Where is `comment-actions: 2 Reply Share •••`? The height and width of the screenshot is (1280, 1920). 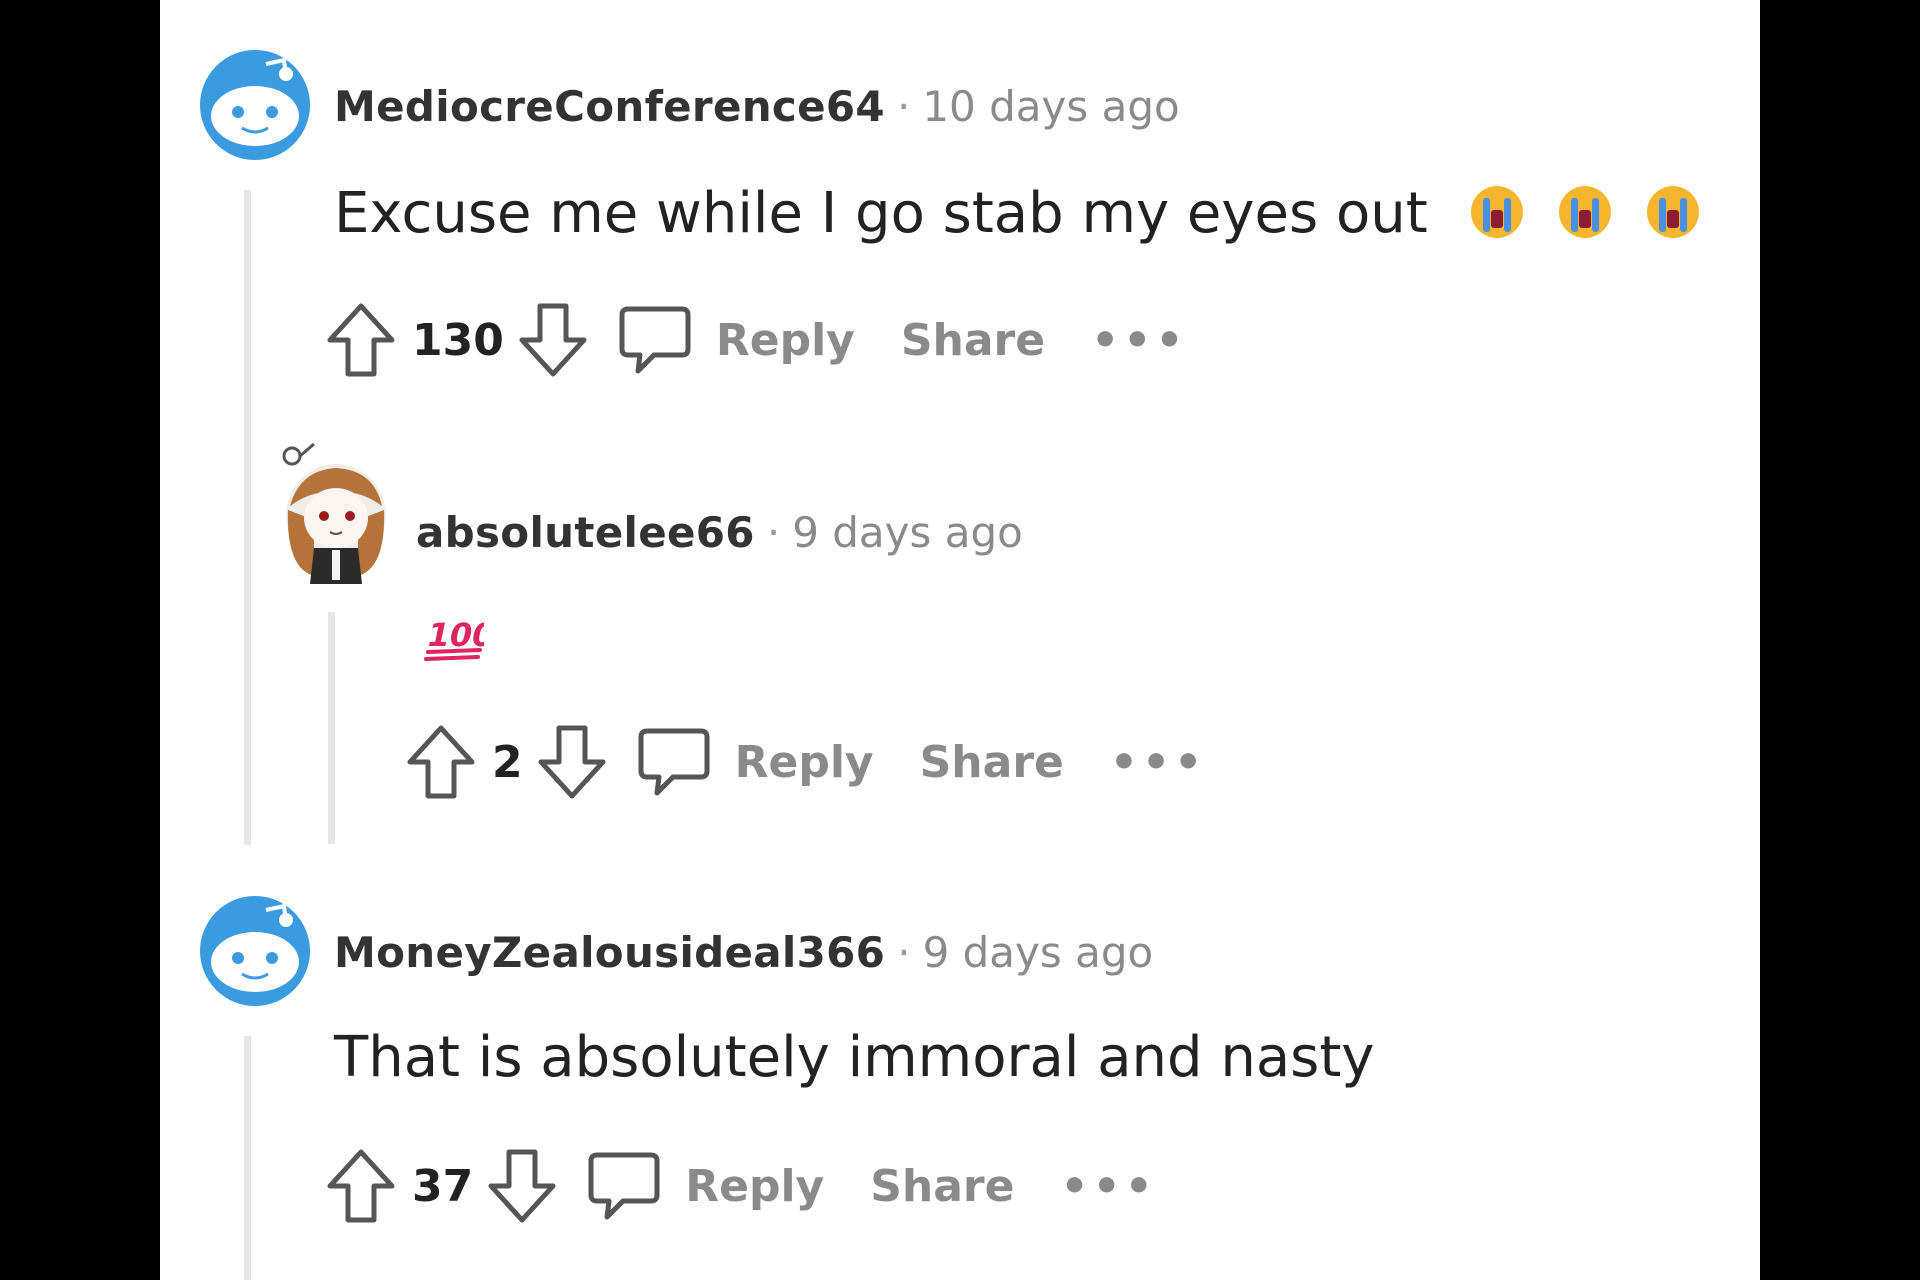
comment-actions: 2 Reply Share ••• is located at coordinates (806, 762).